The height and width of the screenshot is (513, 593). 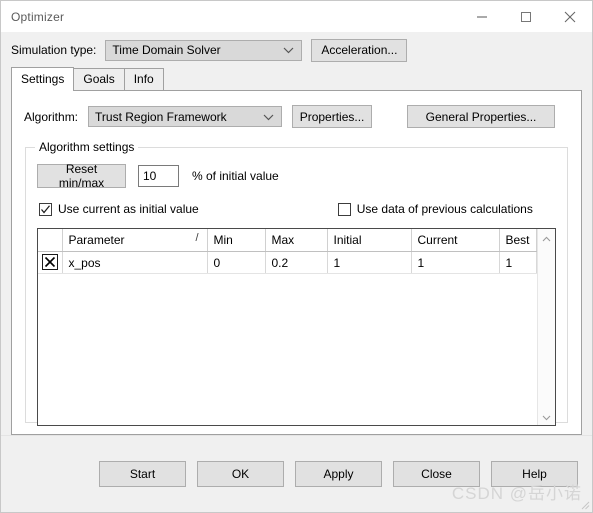 What do you see at coordinates (45, 209) in the screenshot?
I see `checkbox-checked-icon` at bounding box center [45, 209].